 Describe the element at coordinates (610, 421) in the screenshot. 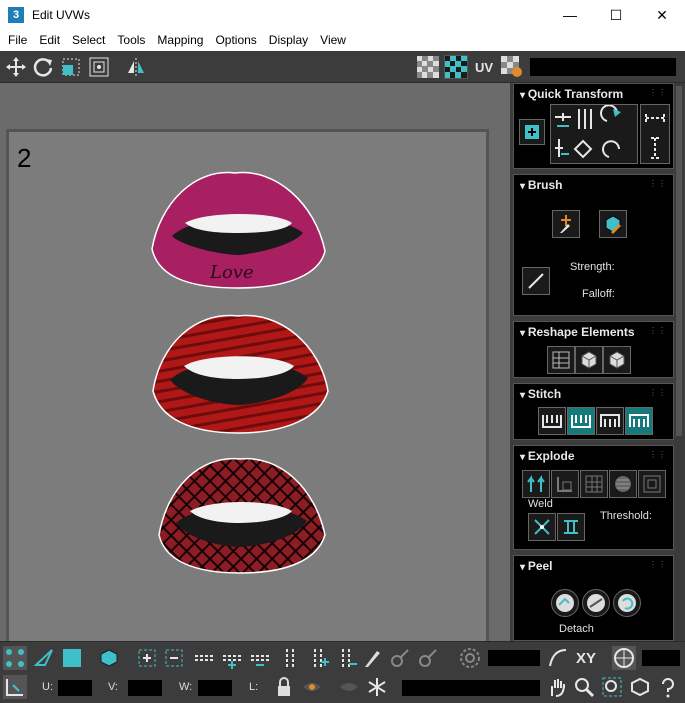

I see `stitch-average-icon` at that location.